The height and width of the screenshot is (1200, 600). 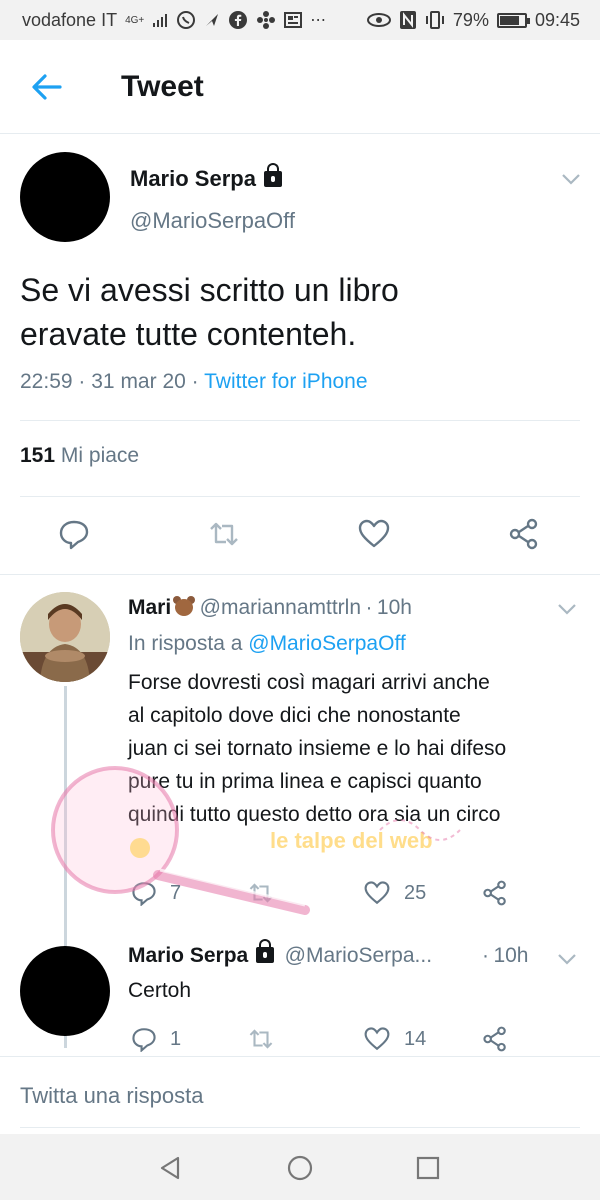 What do you see at coordinates (160, 20) in the screenshot?
I see `signal-icon` at bounding box center [160, 20].